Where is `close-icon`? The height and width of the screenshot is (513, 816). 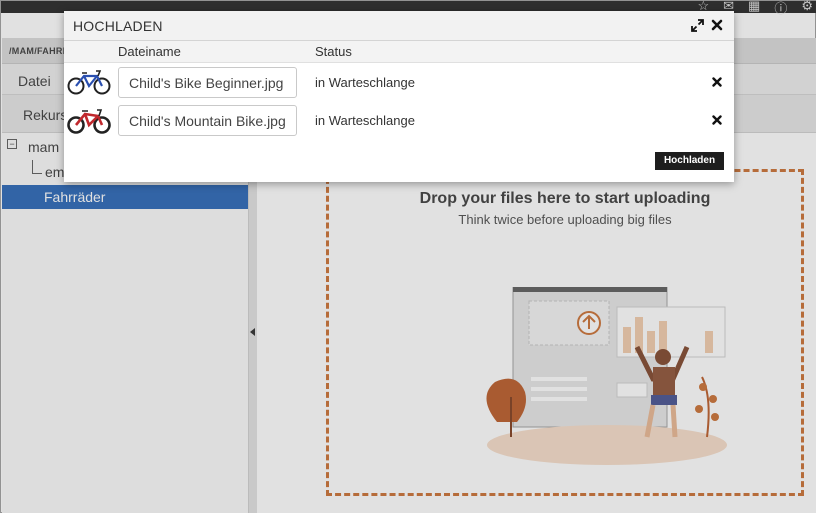 close-icon is located at coordinates (717, 25).